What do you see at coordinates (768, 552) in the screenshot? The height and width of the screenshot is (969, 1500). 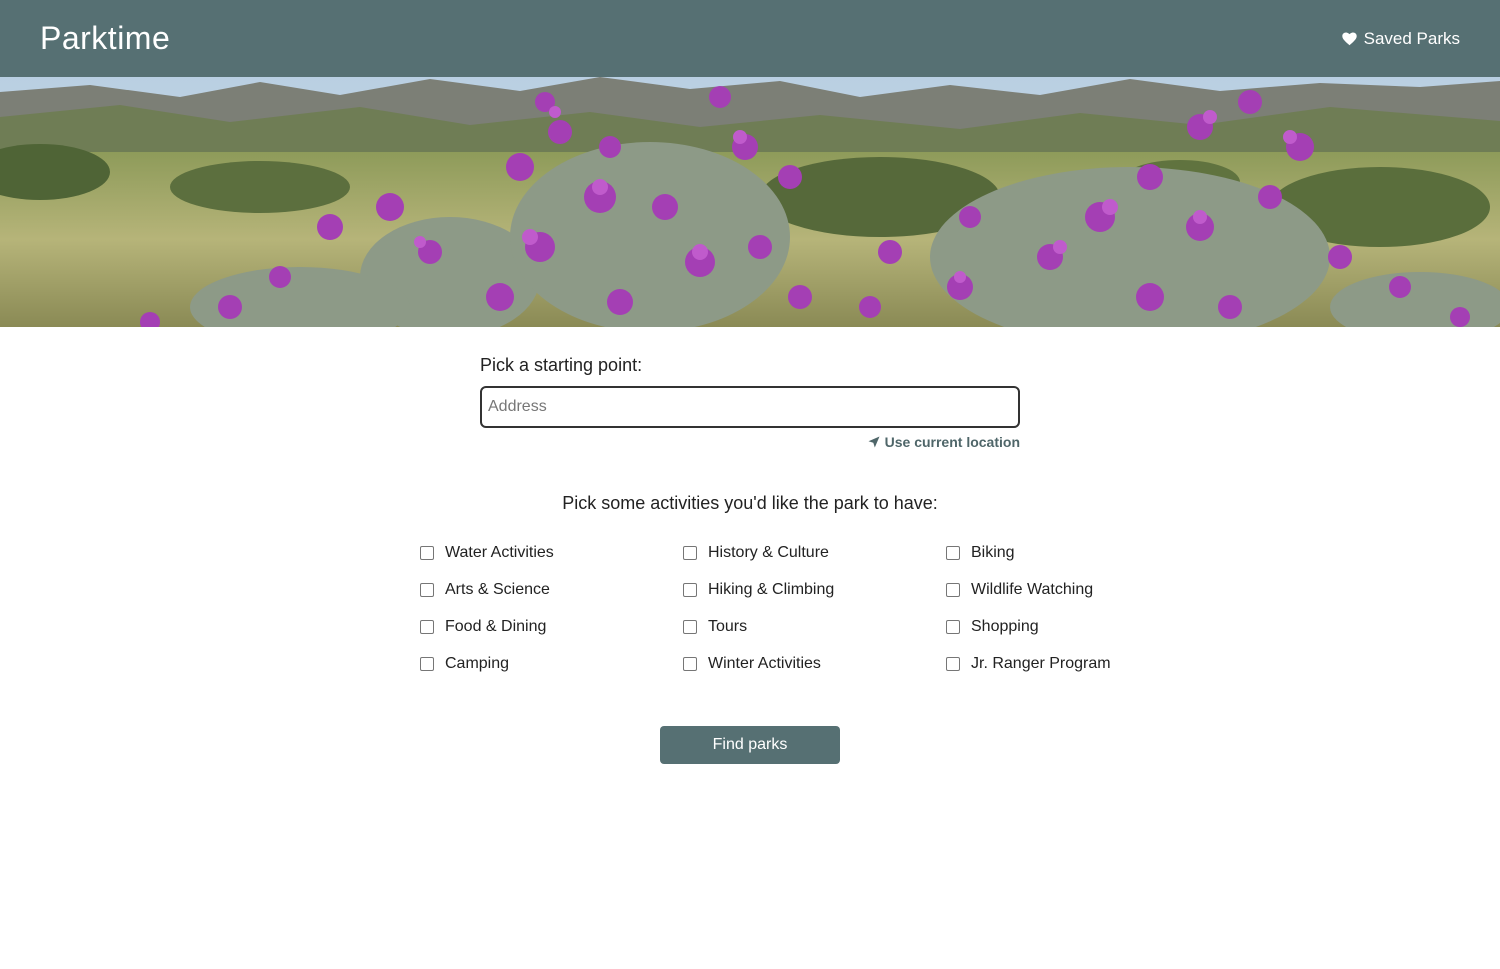 I see `activity-label: History & Culture` at bounding box center [768, 552].